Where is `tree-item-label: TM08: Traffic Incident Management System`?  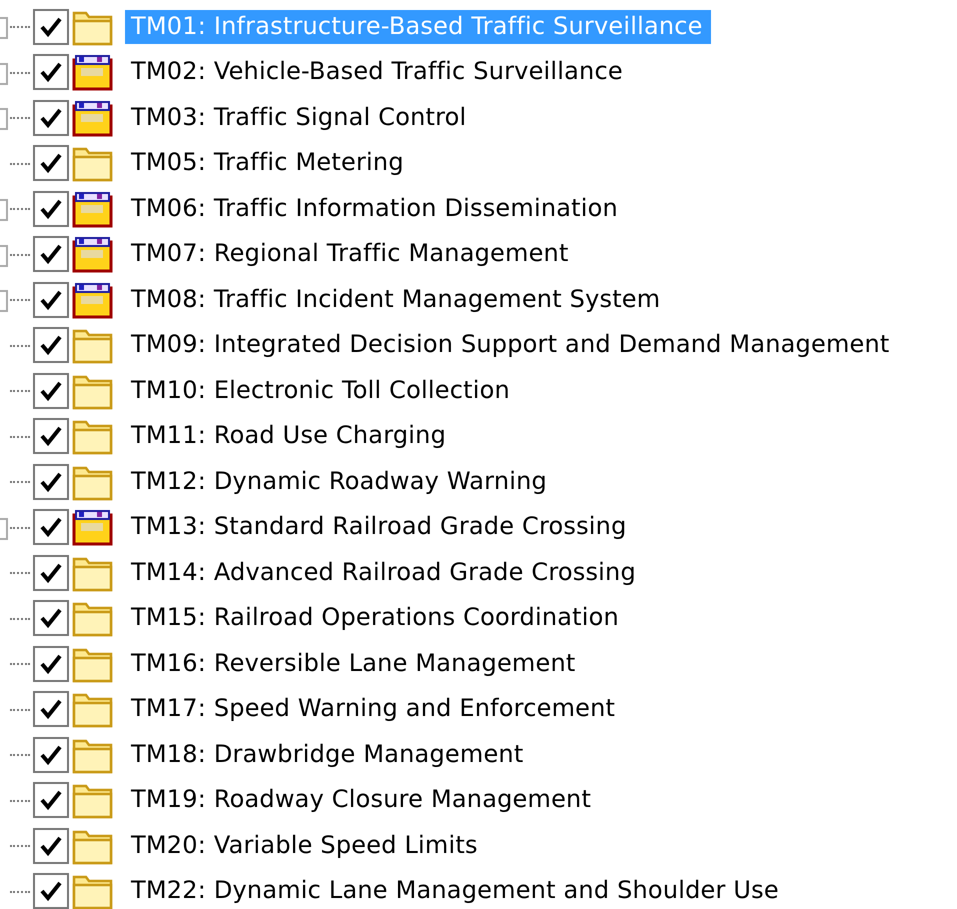
tree-item-label: TM08: Traffic Incident Management System is located at coordinates (396, 299).